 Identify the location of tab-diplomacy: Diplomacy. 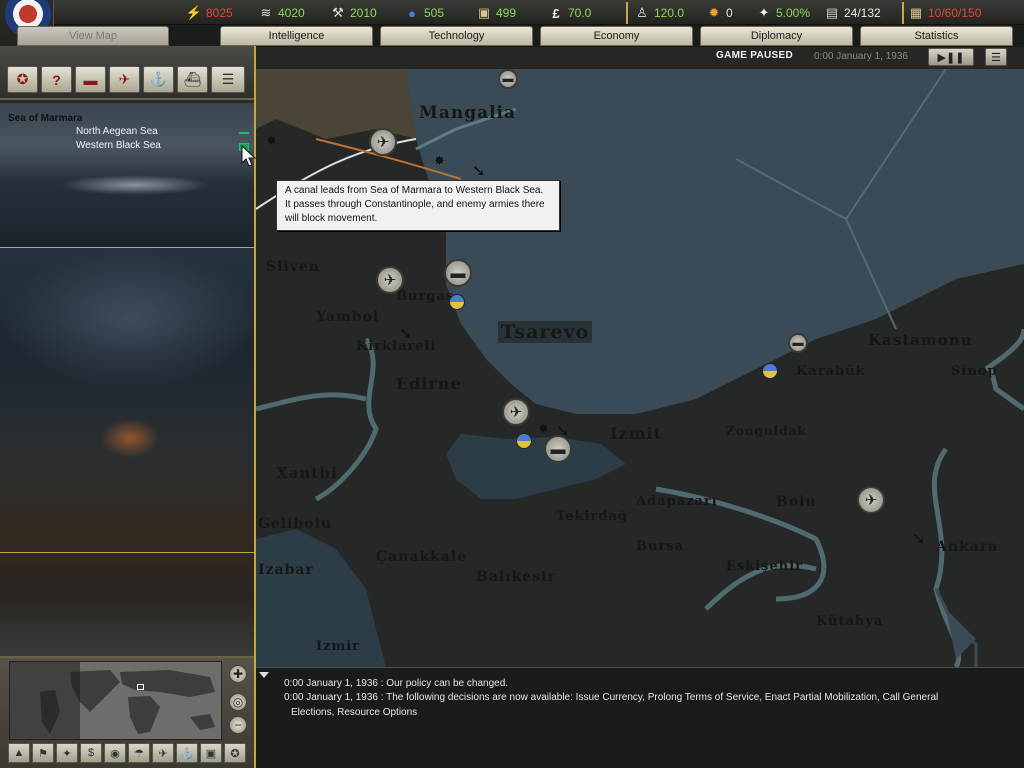
(776, 36).